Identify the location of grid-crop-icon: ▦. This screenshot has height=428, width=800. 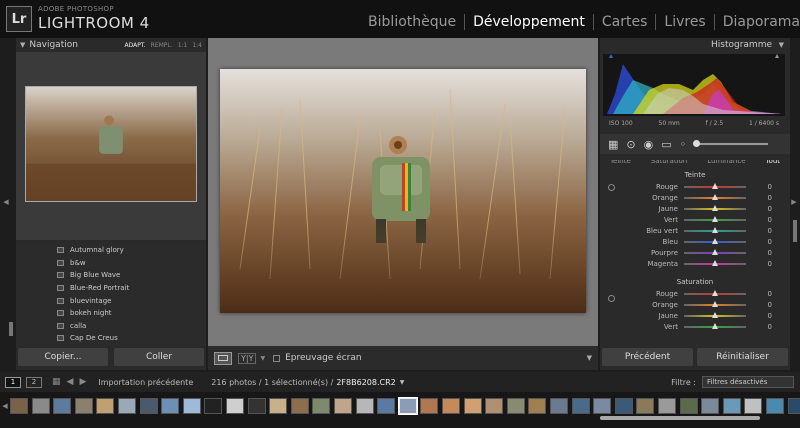
(613, 144).